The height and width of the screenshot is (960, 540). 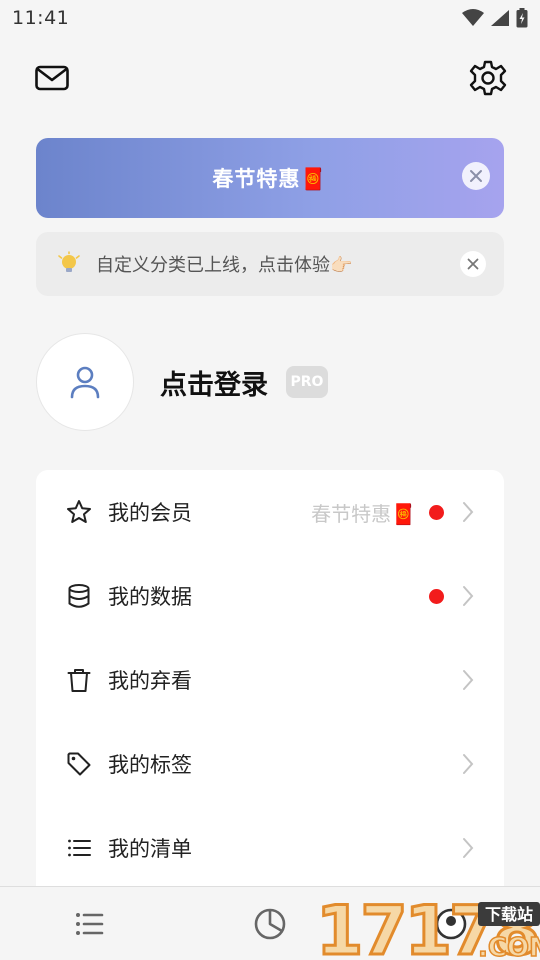 I want to click on battery-charging-icon, so click(x=522, y=18).